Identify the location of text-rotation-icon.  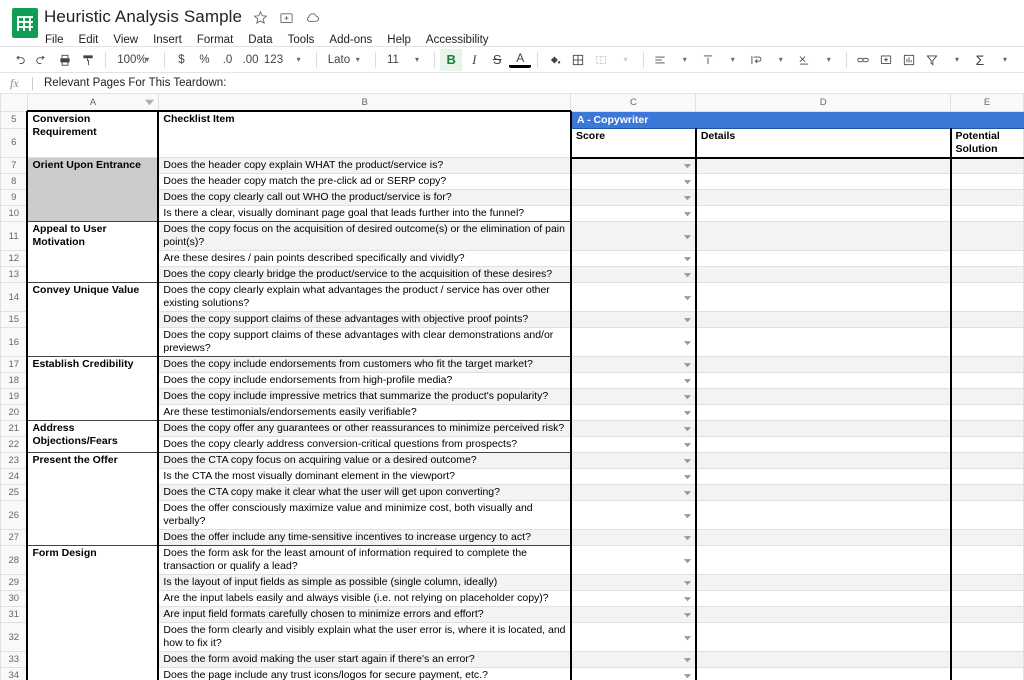
(804, 60).